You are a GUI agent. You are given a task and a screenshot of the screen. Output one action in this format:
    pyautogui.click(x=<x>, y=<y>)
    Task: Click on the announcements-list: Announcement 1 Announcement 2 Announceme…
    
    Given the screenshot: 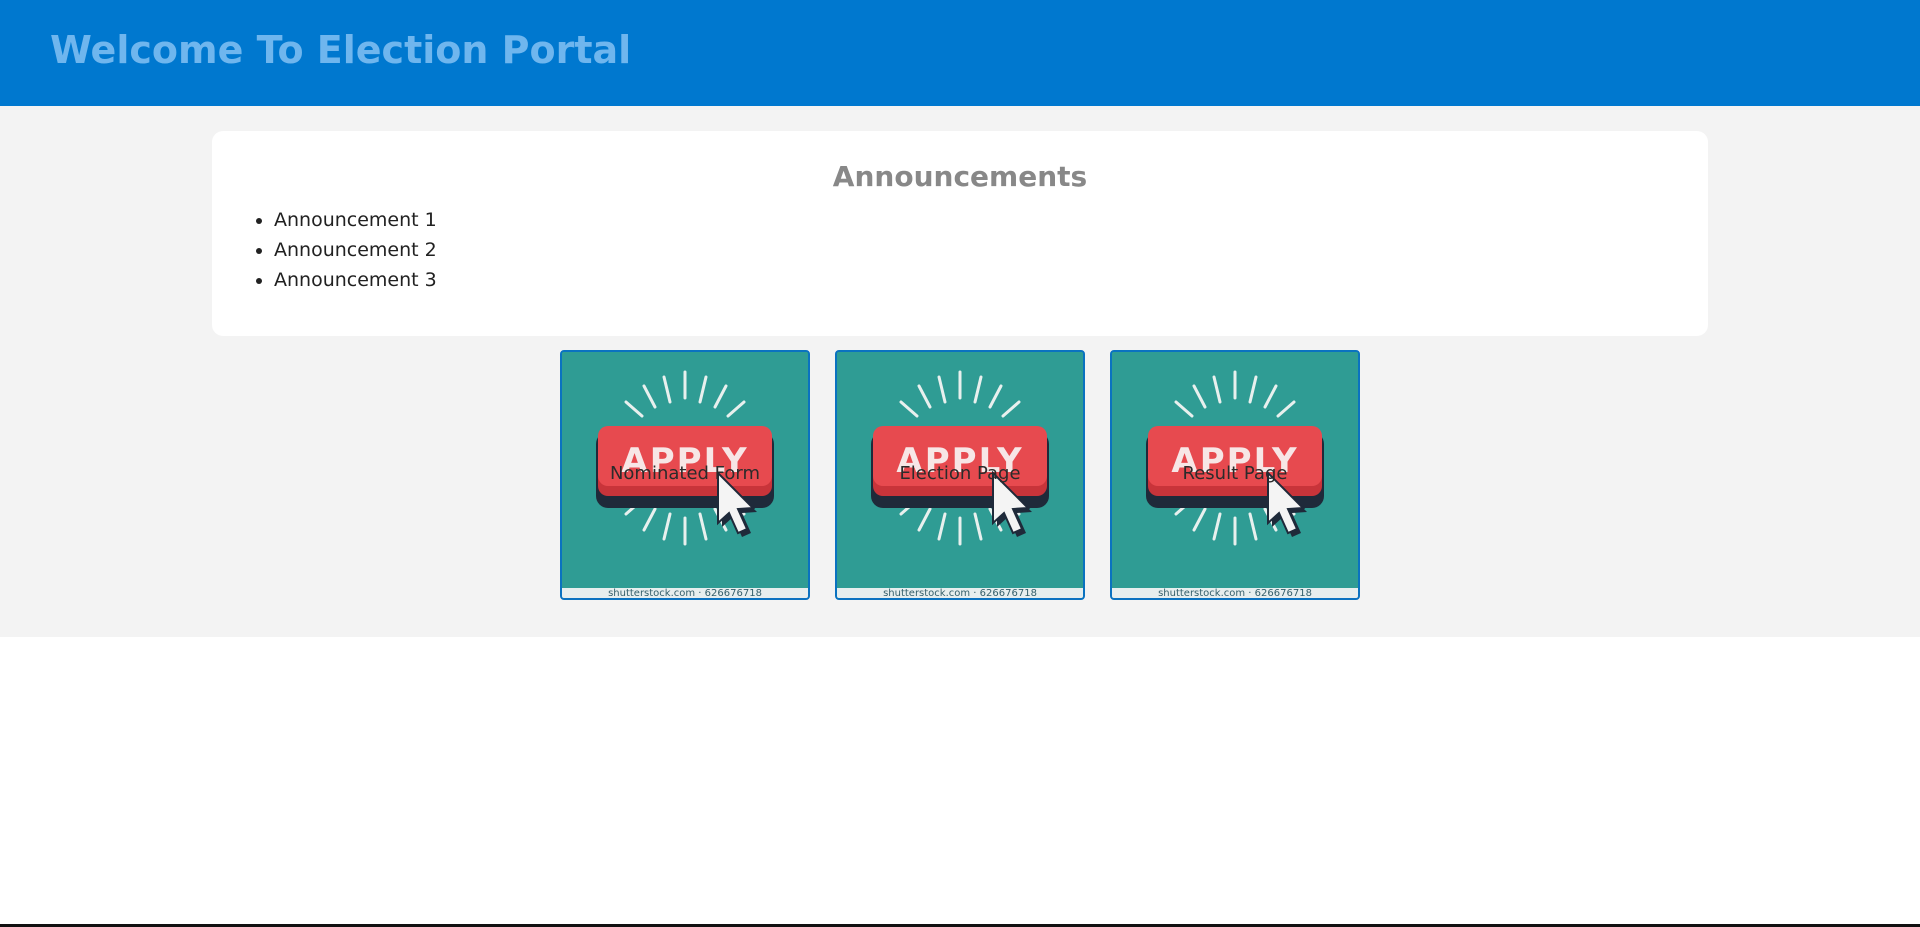 What is the action you would take?
    pyautogui.click(x=339, y=250)
    